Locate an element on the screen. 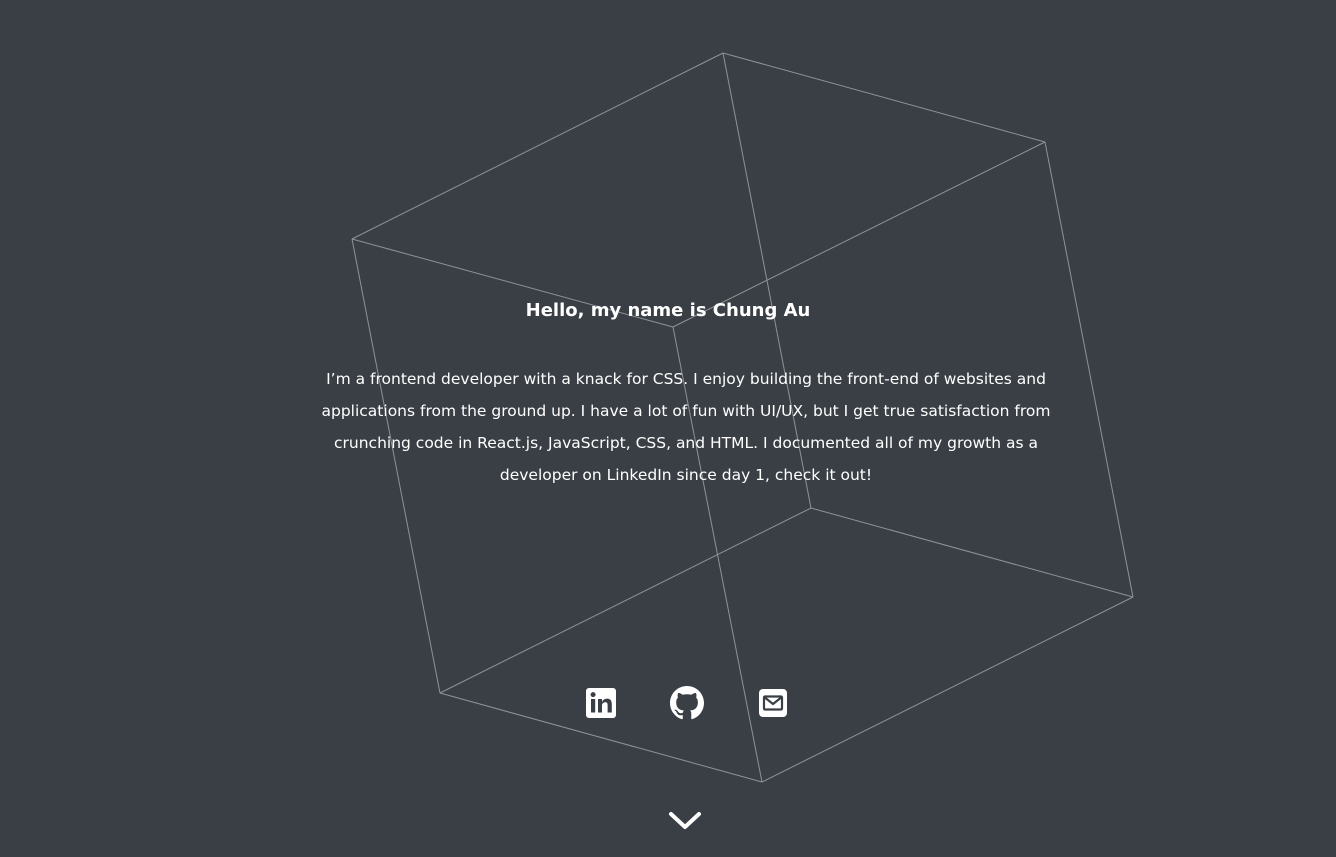  page-title: Hello, my name is Chung Au is located at coordinates (668, 310).